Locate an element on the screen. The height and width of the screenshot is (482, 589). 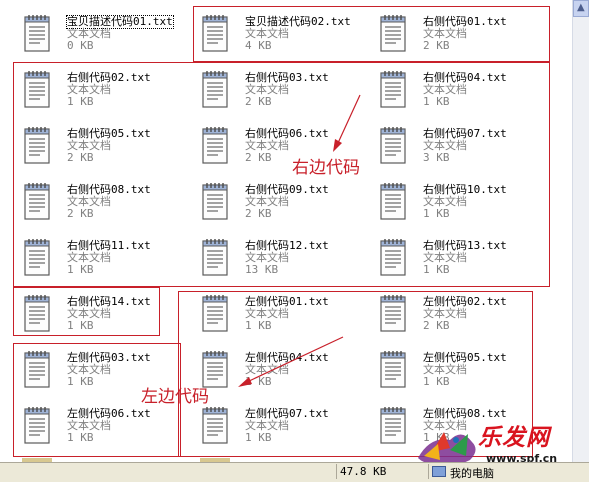
file-item: 宝贝描述代码02.txt 文本文档 4 KB is located at coordinates (280, 34).